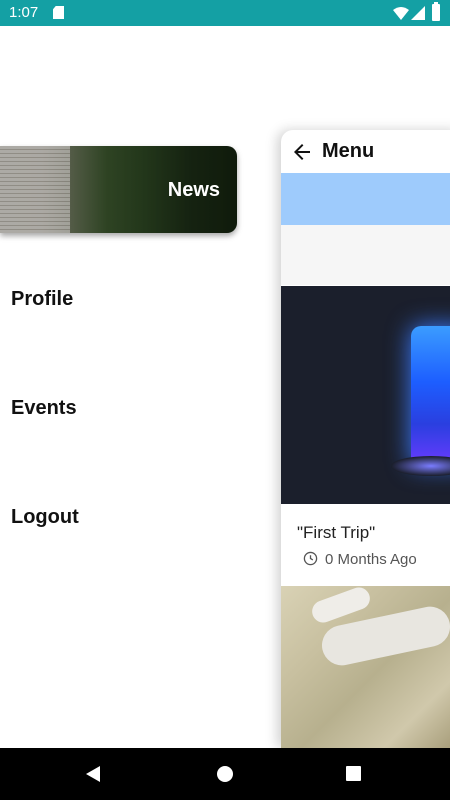 The image size is (450, 800). What do you see at coordinates (44, 408) in the screenshot?
I see `drawer-item-events: Events` at bounding box center [44, 408].